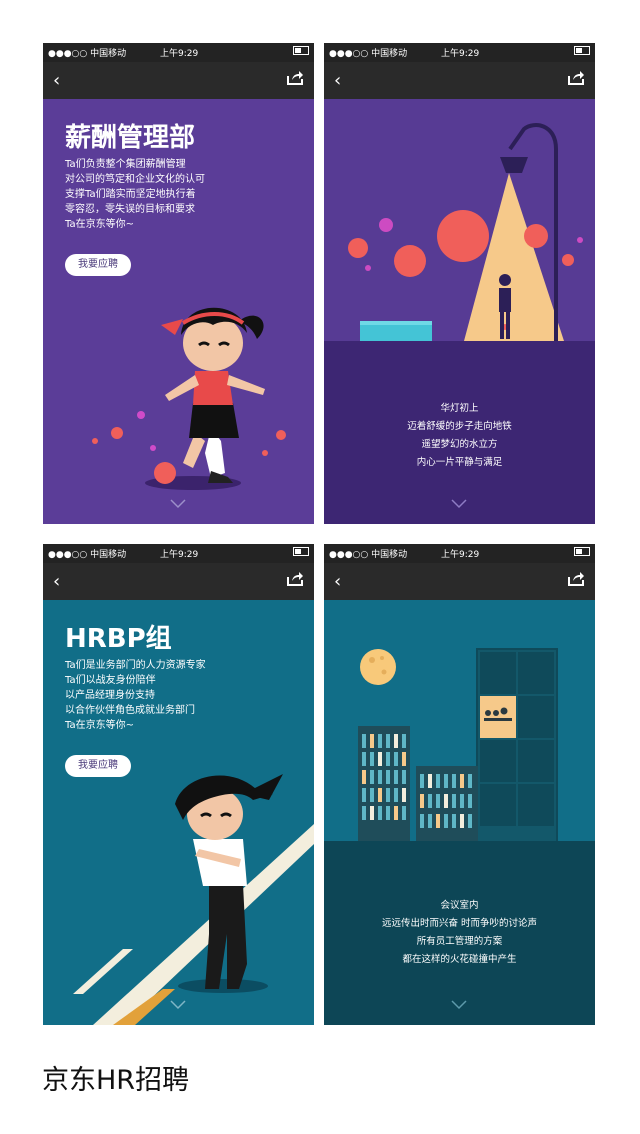 The image size is (640, 1134). I want to click on caption-line: 所有员工管理的方案, so click(459, 941).